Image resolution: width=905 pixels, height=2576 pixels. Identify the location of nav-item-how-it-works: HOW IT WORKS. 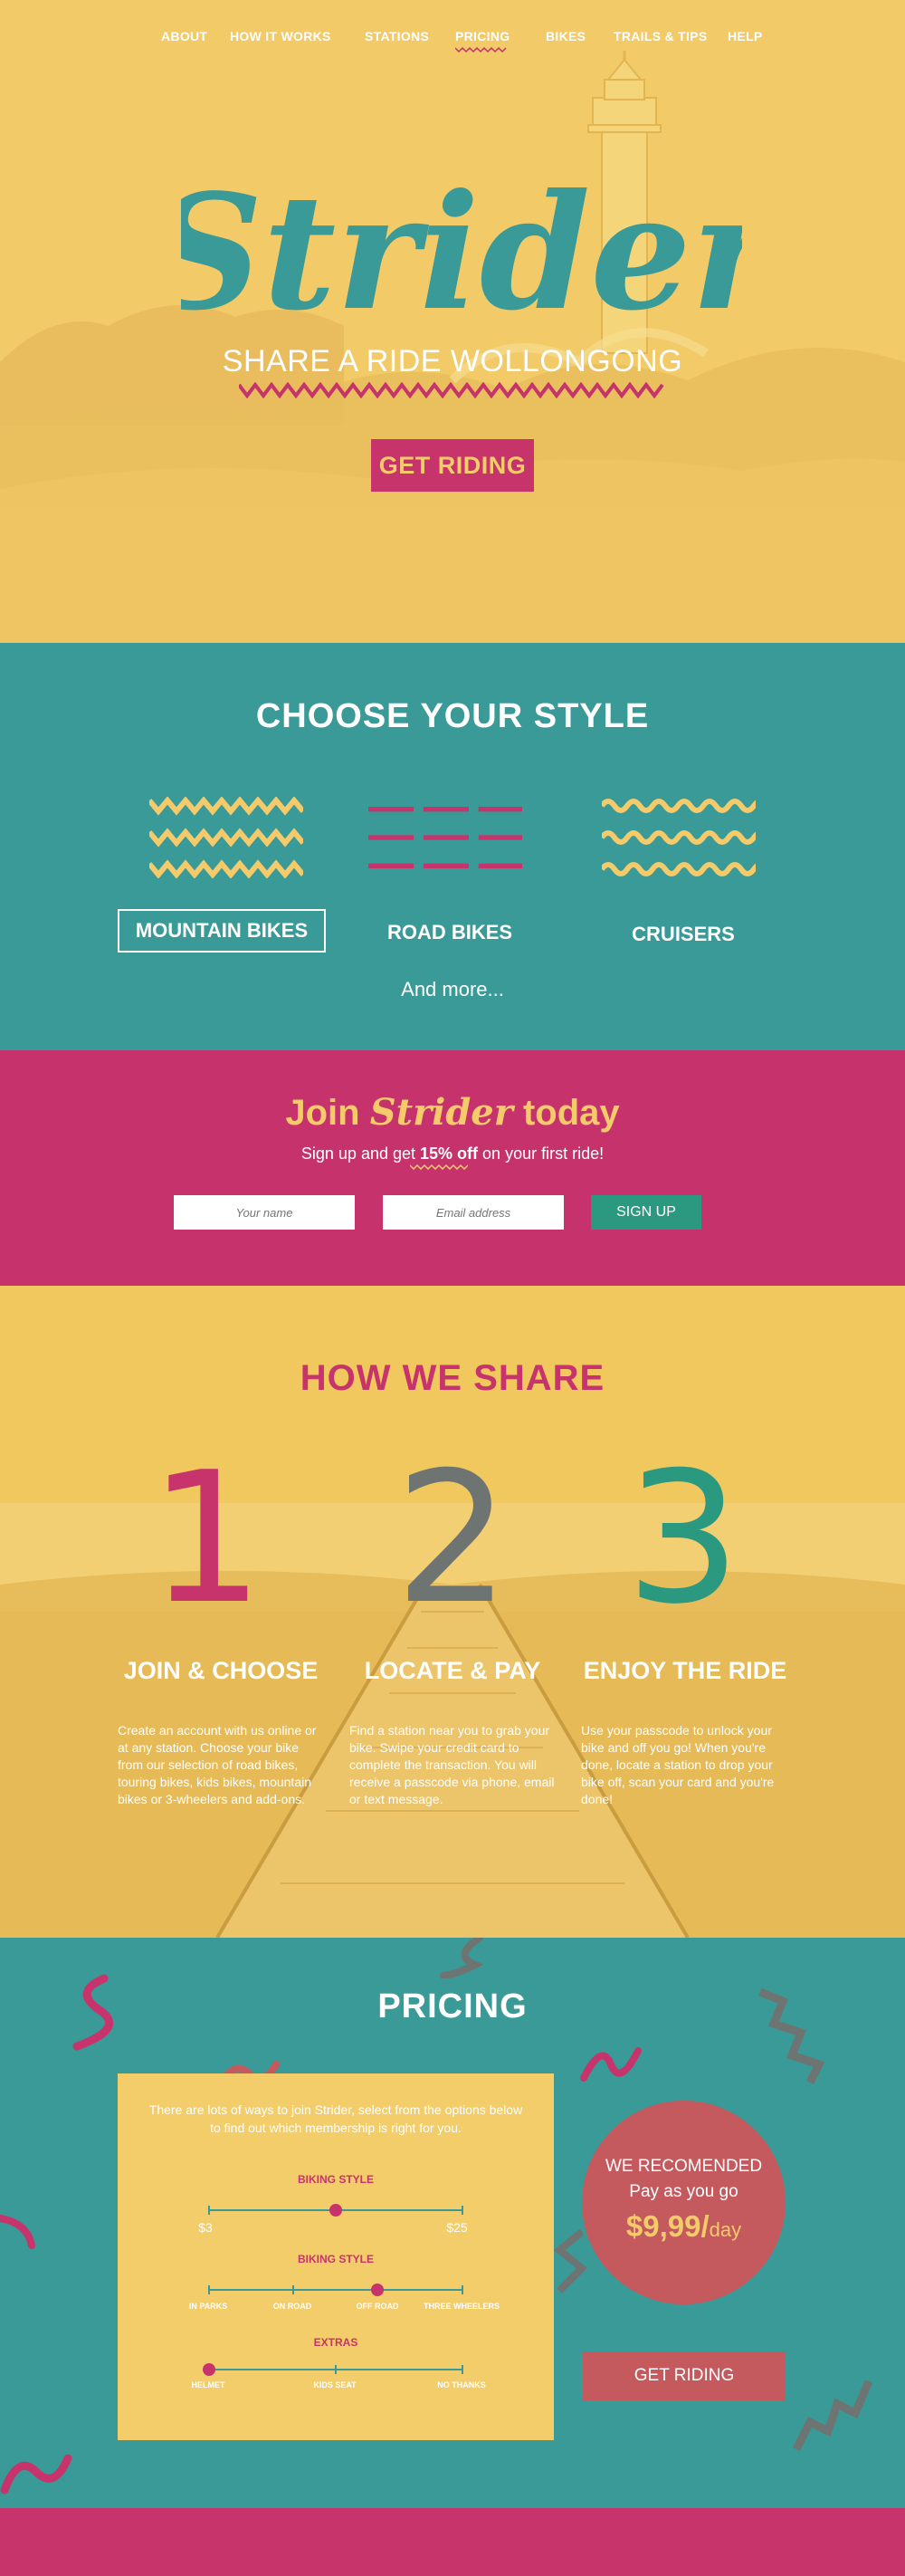
(281, 36).